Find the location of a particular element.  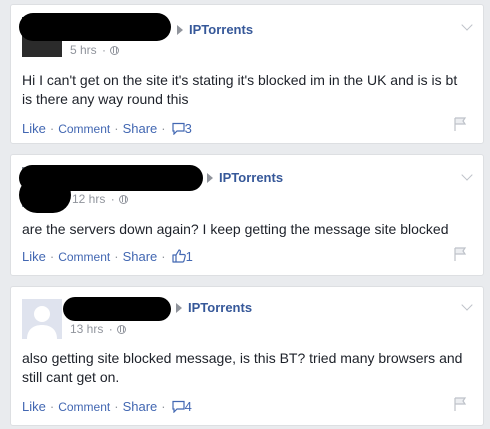

like-count: 1 is located at coordinates (181, 256).